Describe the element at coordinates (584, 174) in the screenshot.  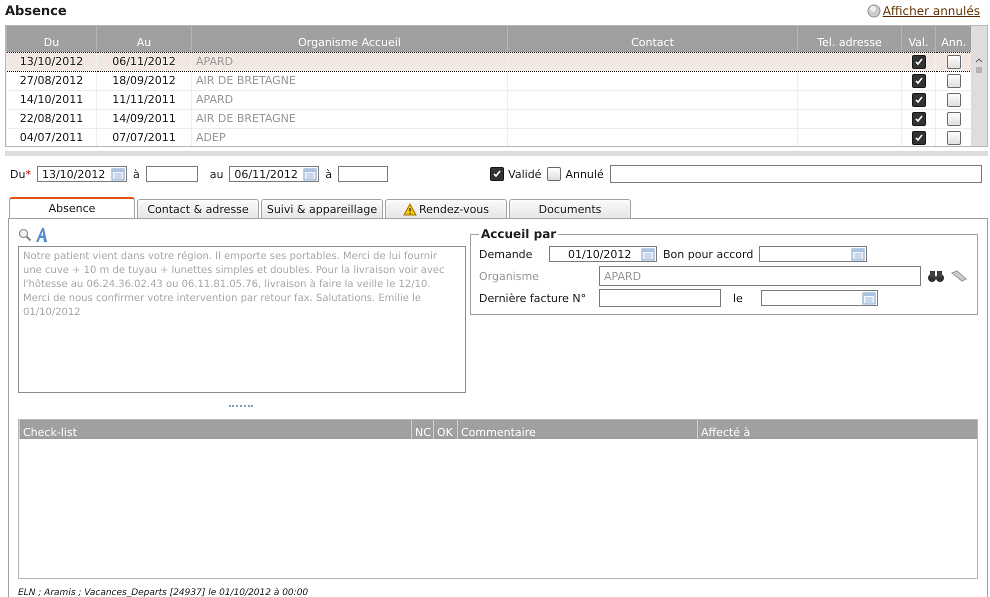
I see `checkbox-label: Annulé` at that location.